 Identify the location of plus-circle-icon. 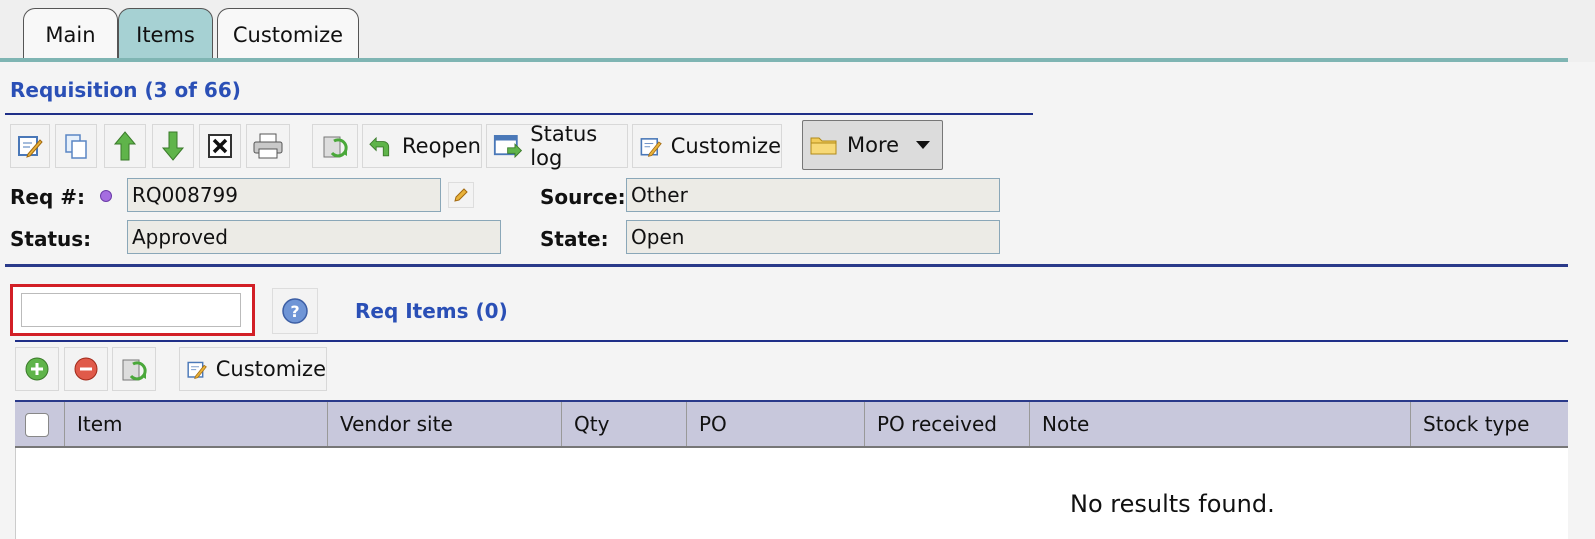
(37, 369).